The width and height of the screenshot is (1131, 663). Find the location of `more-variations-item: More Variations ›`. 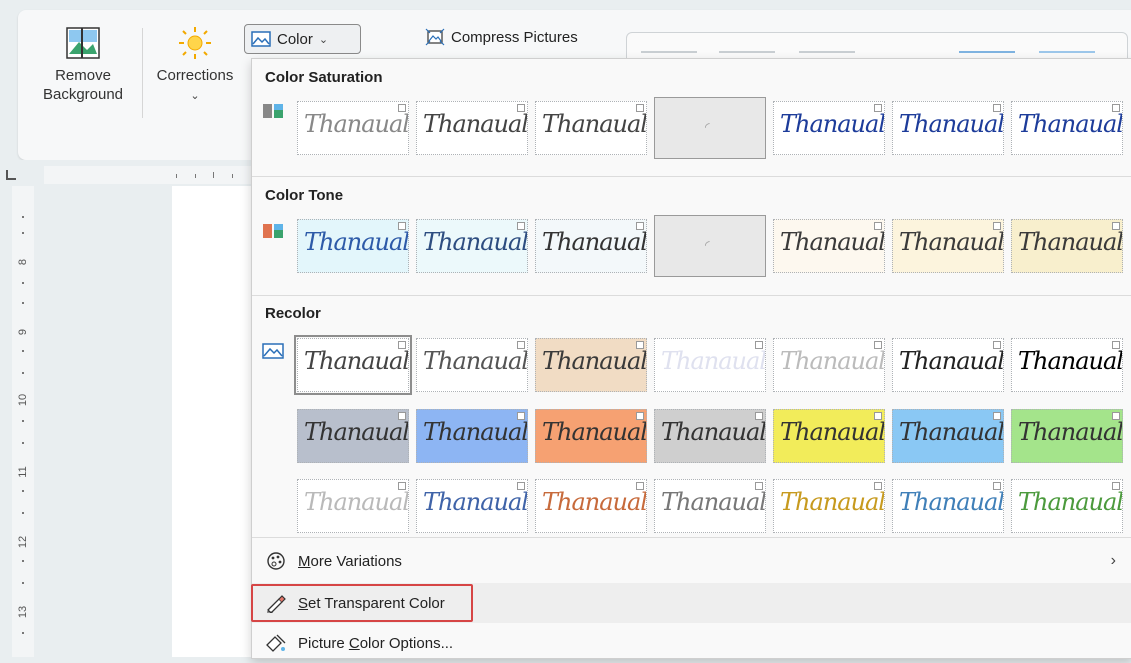

more-variations-item: More Variations › is located at coordinates (691, 561).